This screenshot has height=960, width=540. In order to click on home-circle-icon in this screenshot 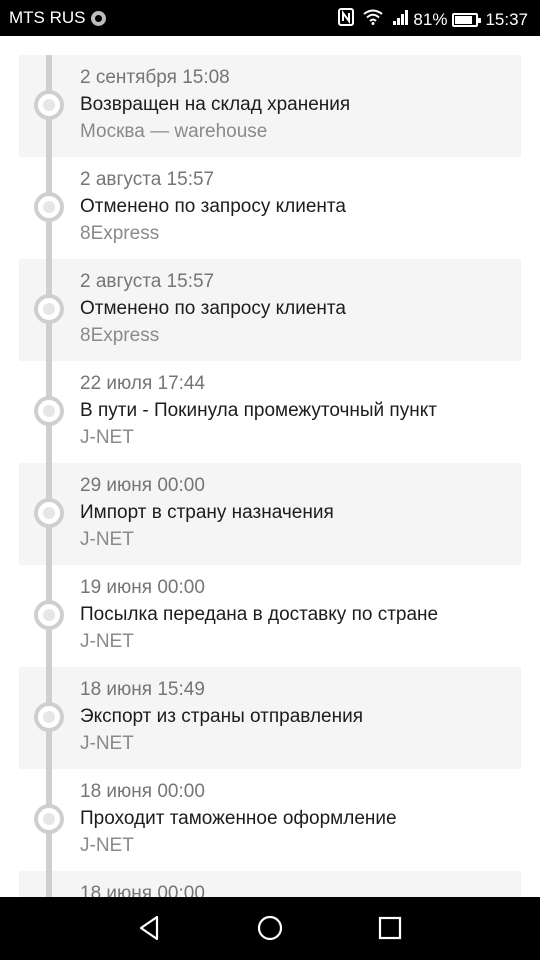, I will do `click(270, 928)`.